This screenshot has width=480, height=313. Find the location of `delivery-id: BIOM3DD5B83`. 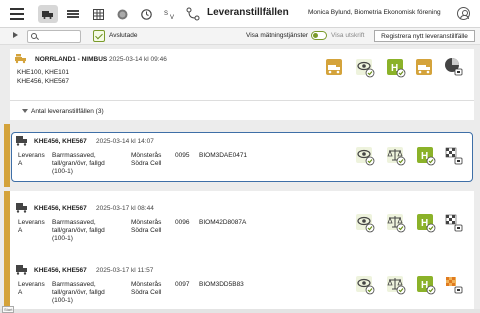

delivery-id: BIOM3DD5B83 is located at coordinates (221, 284).